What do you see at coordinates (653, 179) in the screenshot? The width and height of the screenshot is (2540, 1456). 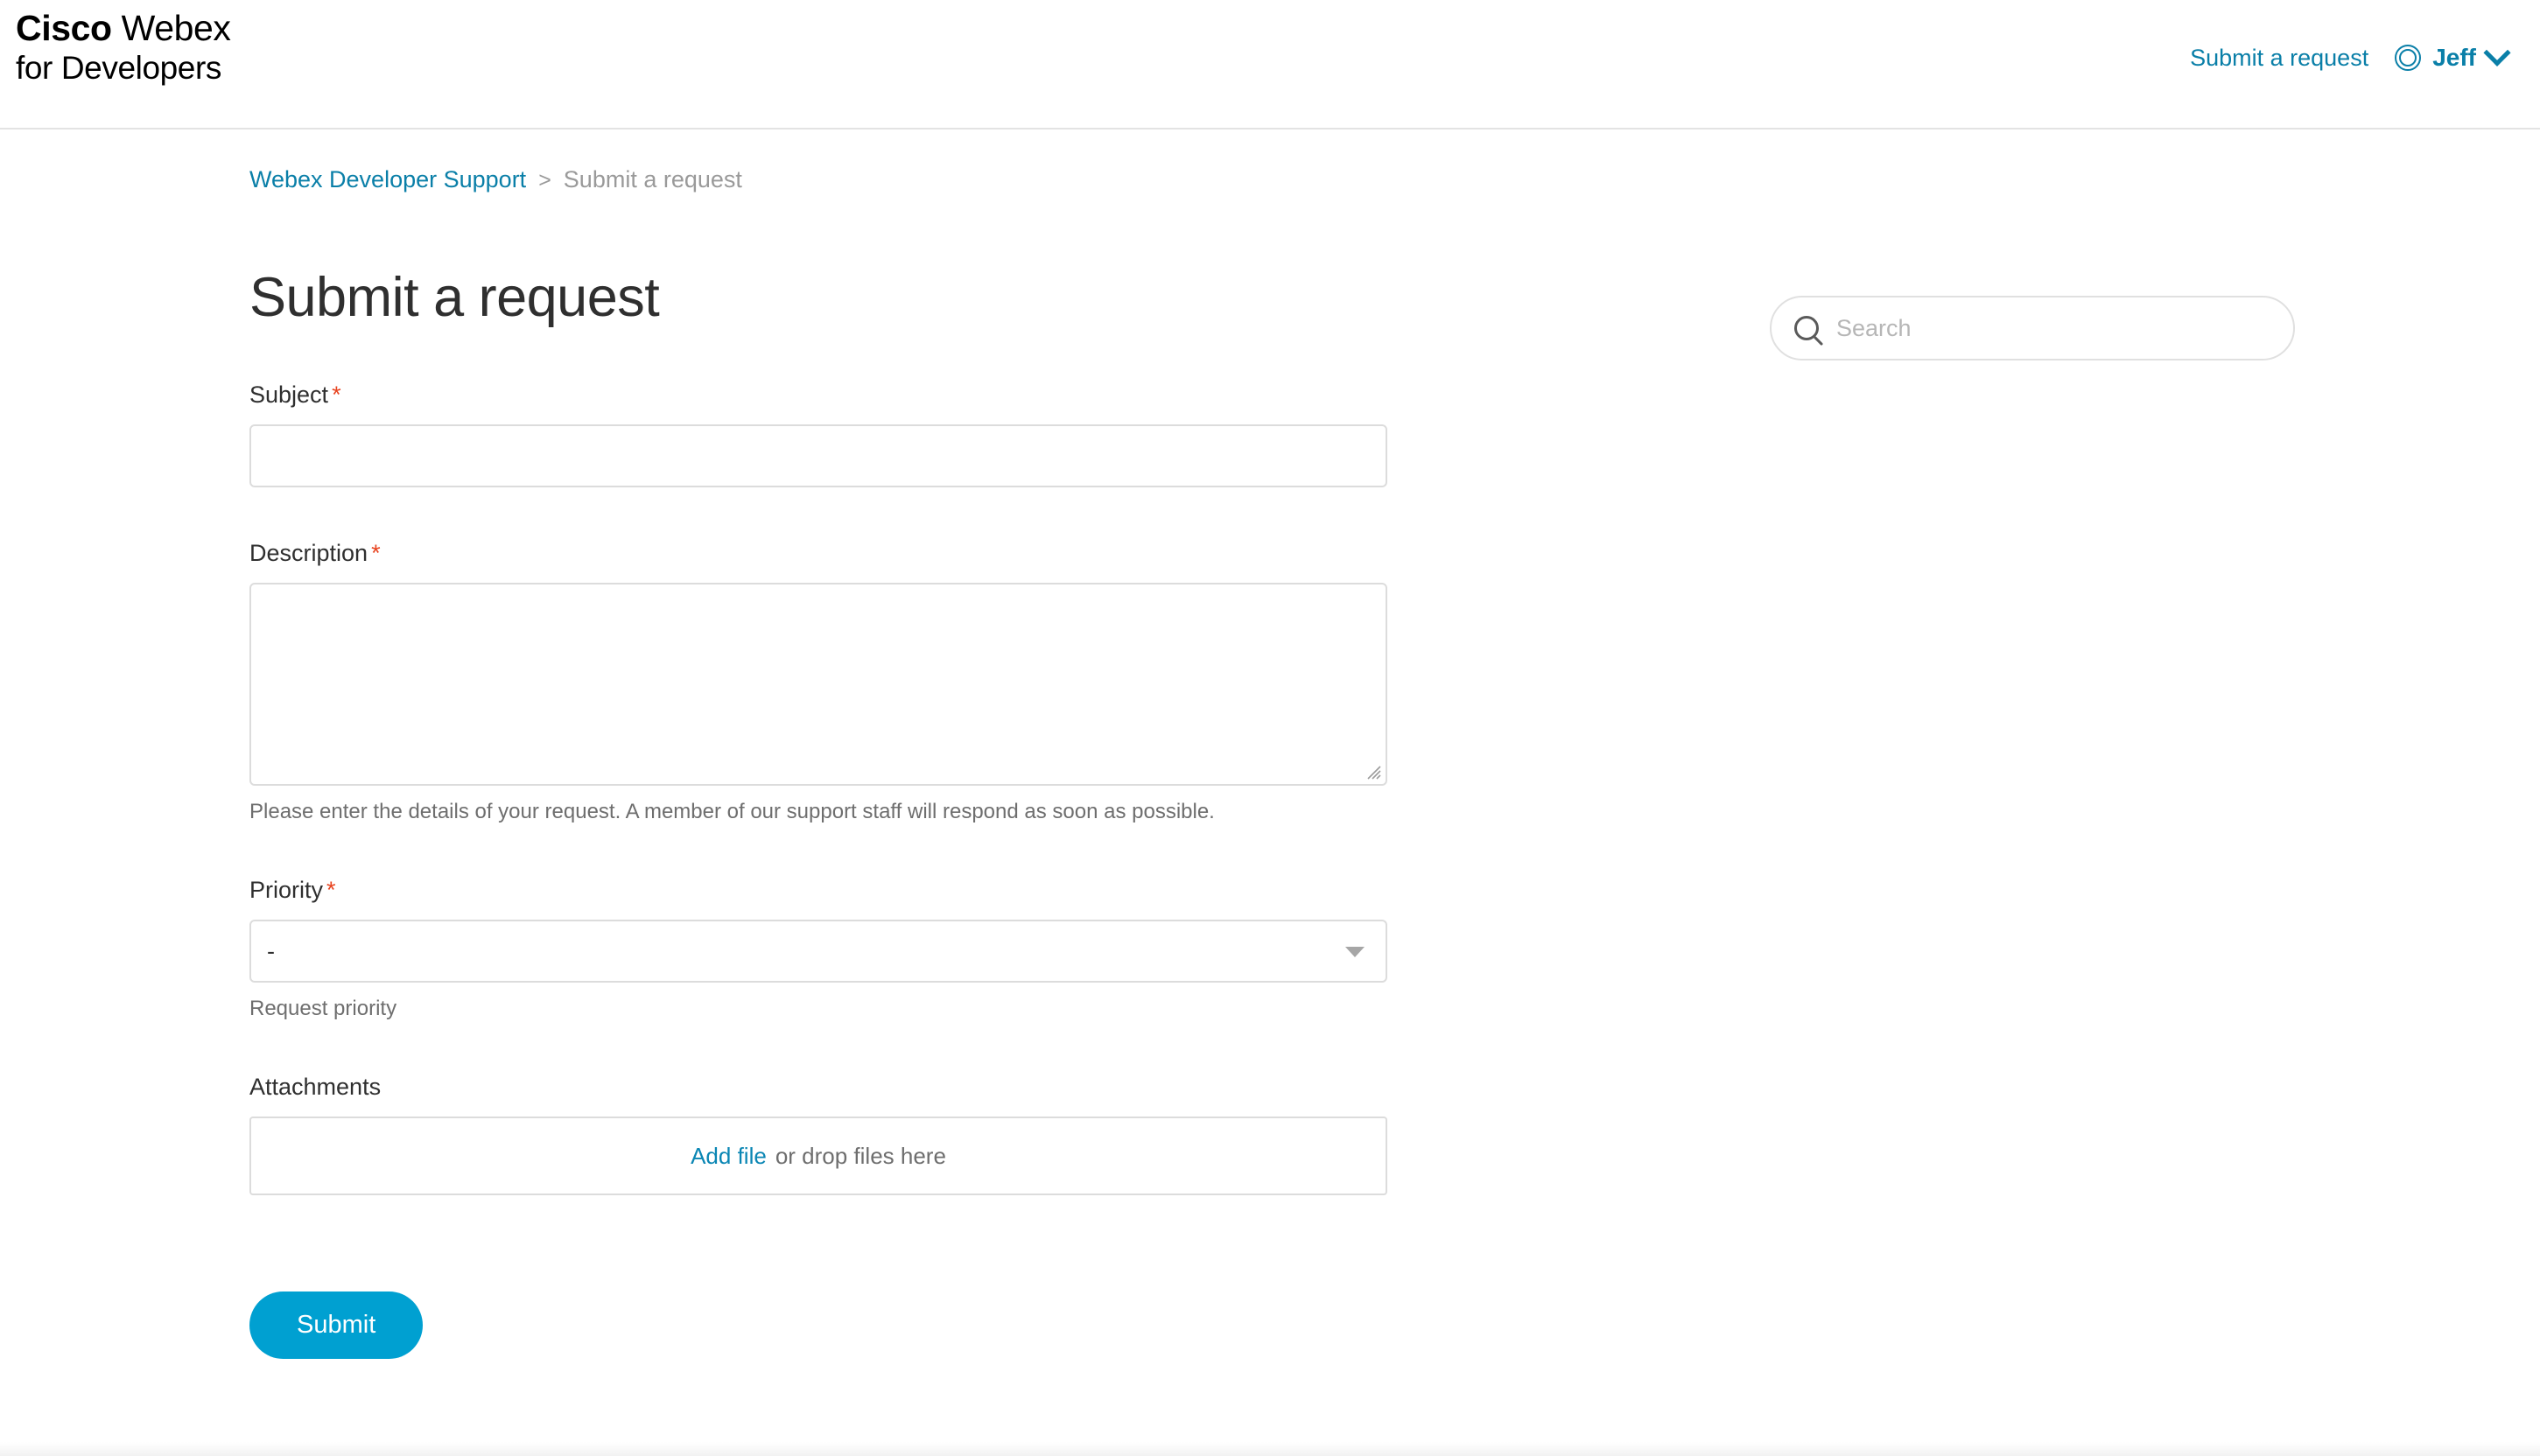 I see `breadcrumb-current: Submit a request` at bounding box center [653, 179].